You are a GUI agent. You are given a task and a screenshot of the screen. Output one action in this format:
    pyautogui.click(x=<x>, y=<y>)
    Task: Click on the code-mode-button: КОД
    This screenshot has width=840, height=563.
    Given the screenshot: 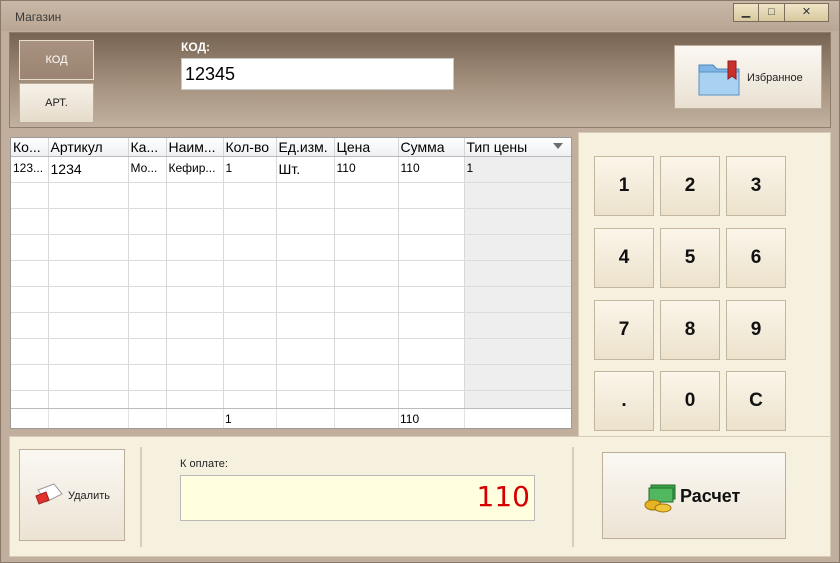 What is the action you would take?
    pyautogui.click(x=56, y=60)
    